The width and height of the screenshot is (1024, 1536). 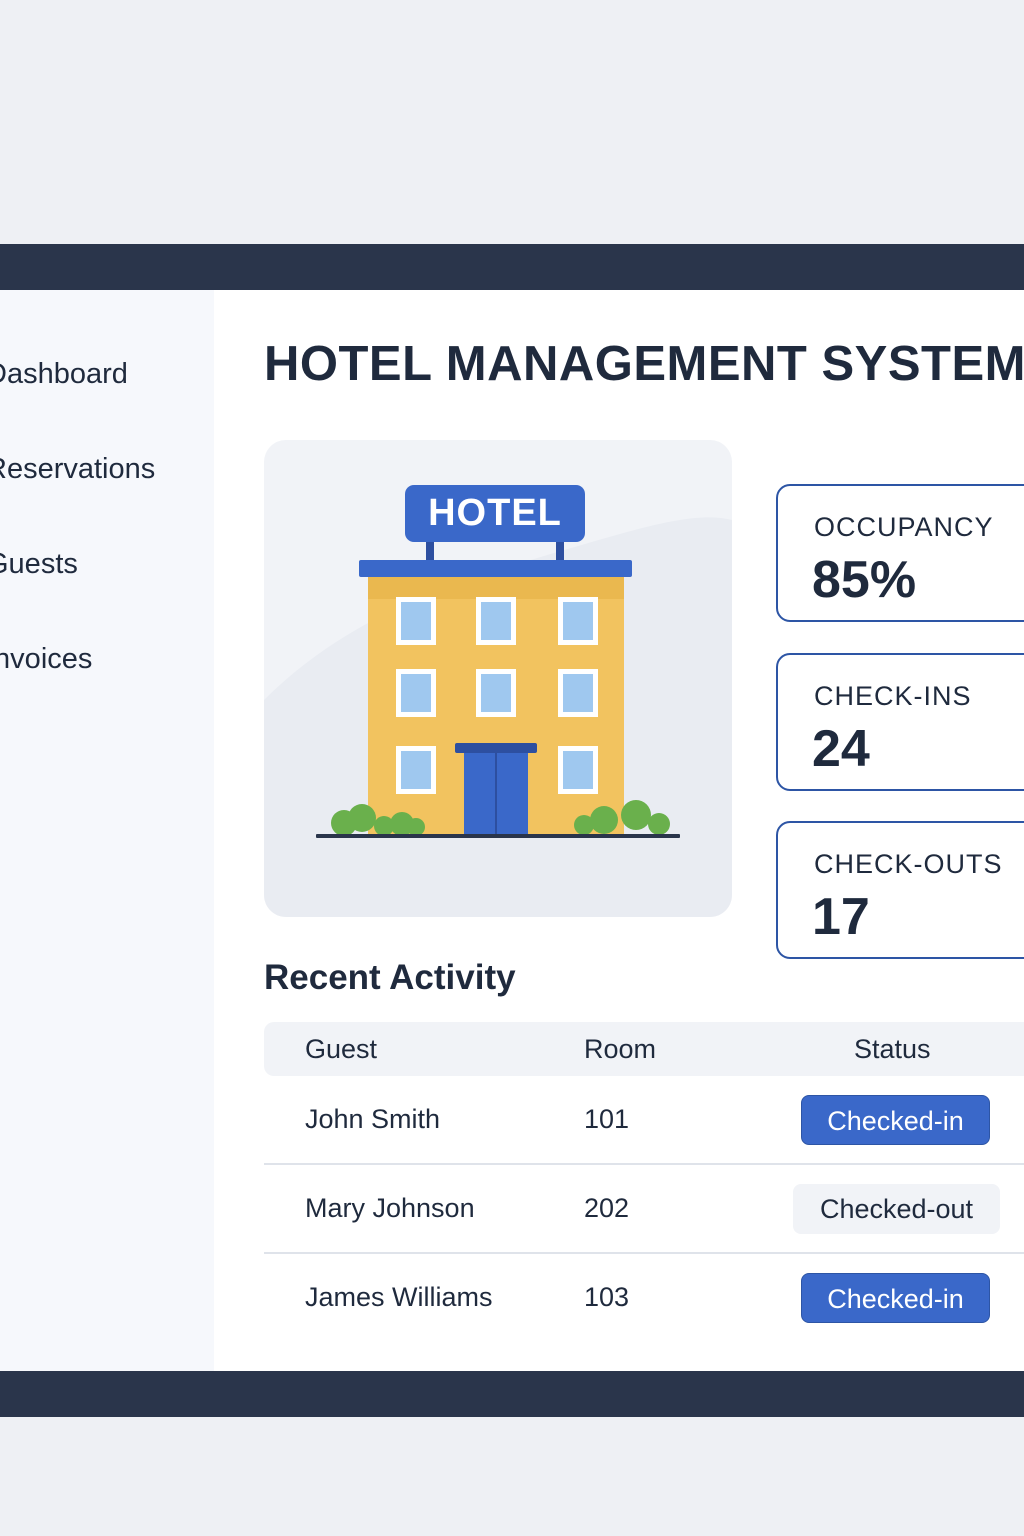 I want to click on guest-name: James Williams, so click(x=399, y=1297).